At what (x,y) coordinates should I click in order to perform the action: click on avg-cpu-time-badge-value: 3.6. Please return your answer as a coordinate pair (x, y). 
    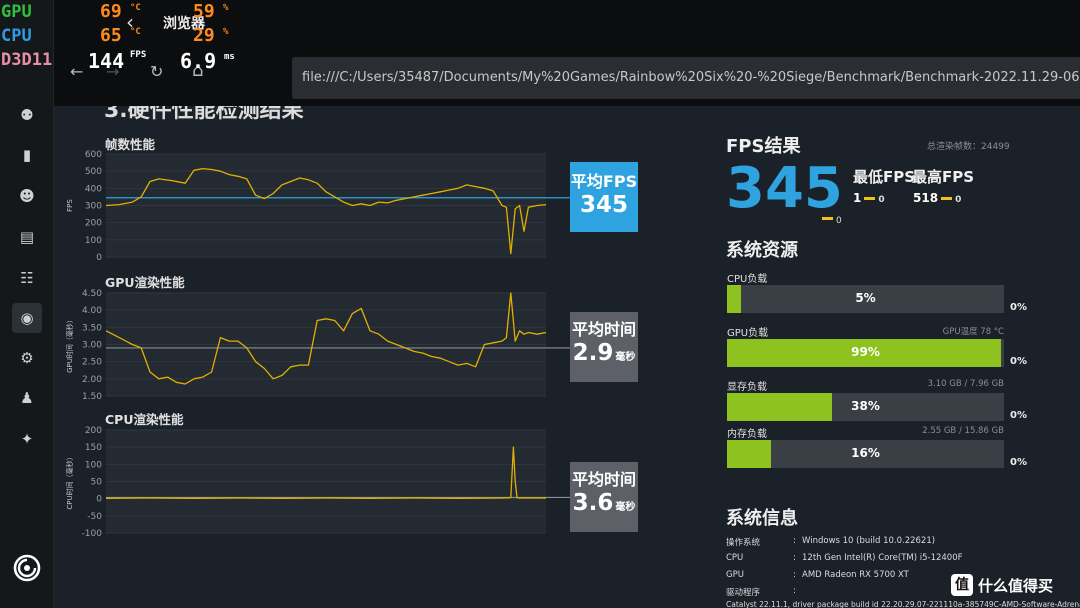
    Looking at the image, I should click on (593, 503).